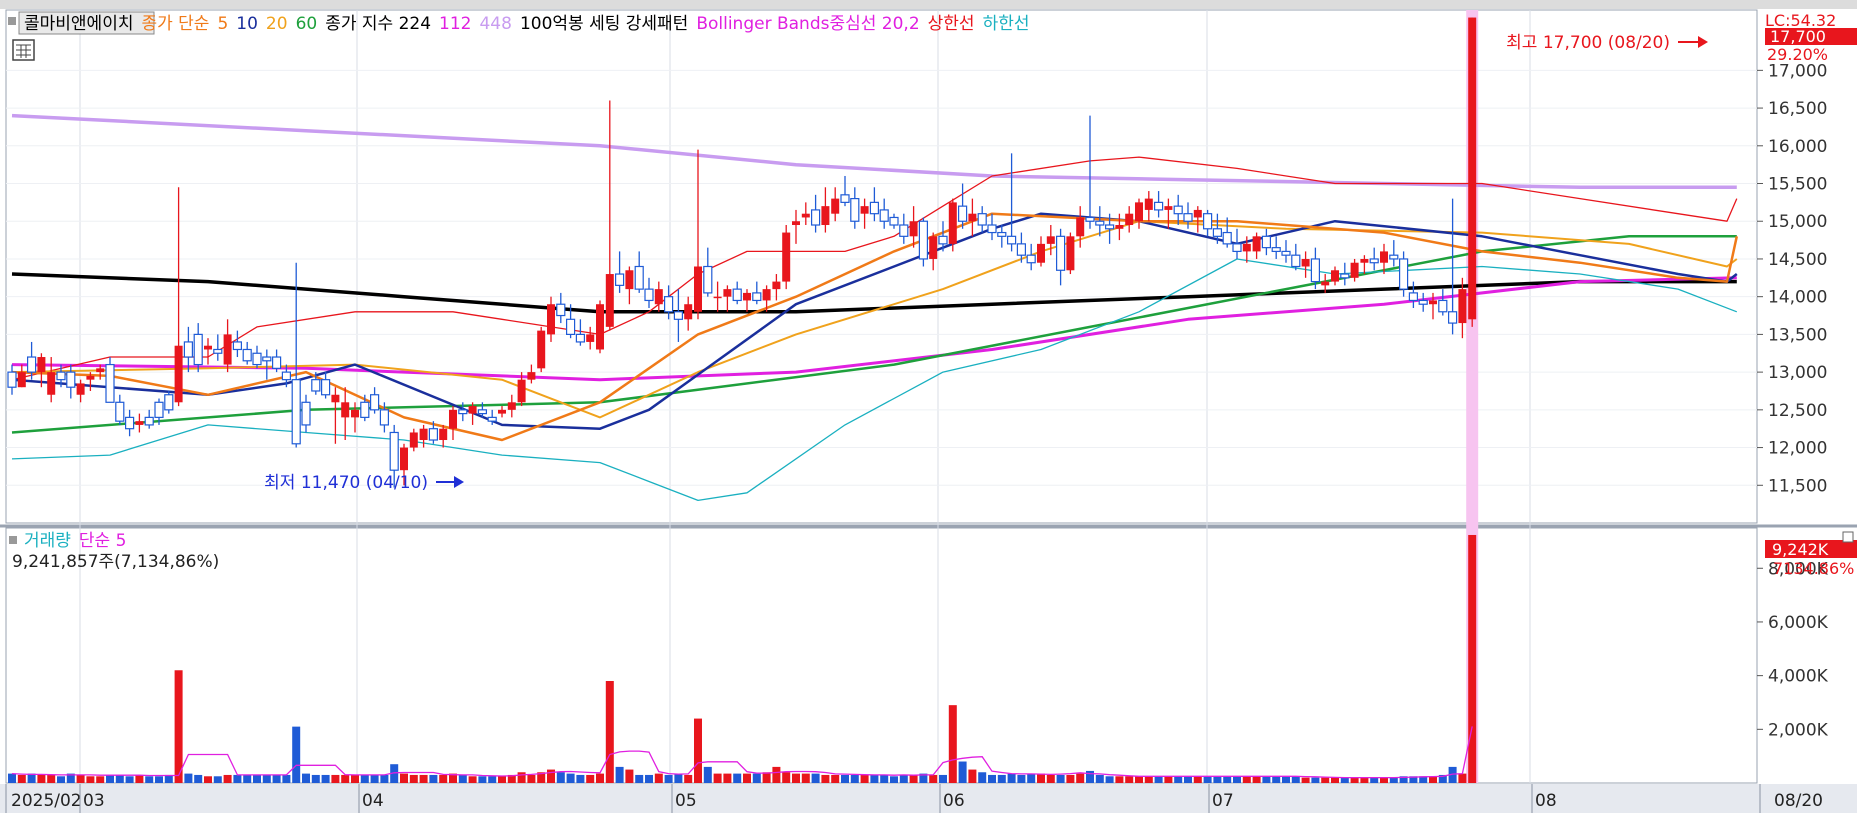  Describe the element at coordinates (1848, 537) in the screenshot. I see `panel-close-icon` at that location.